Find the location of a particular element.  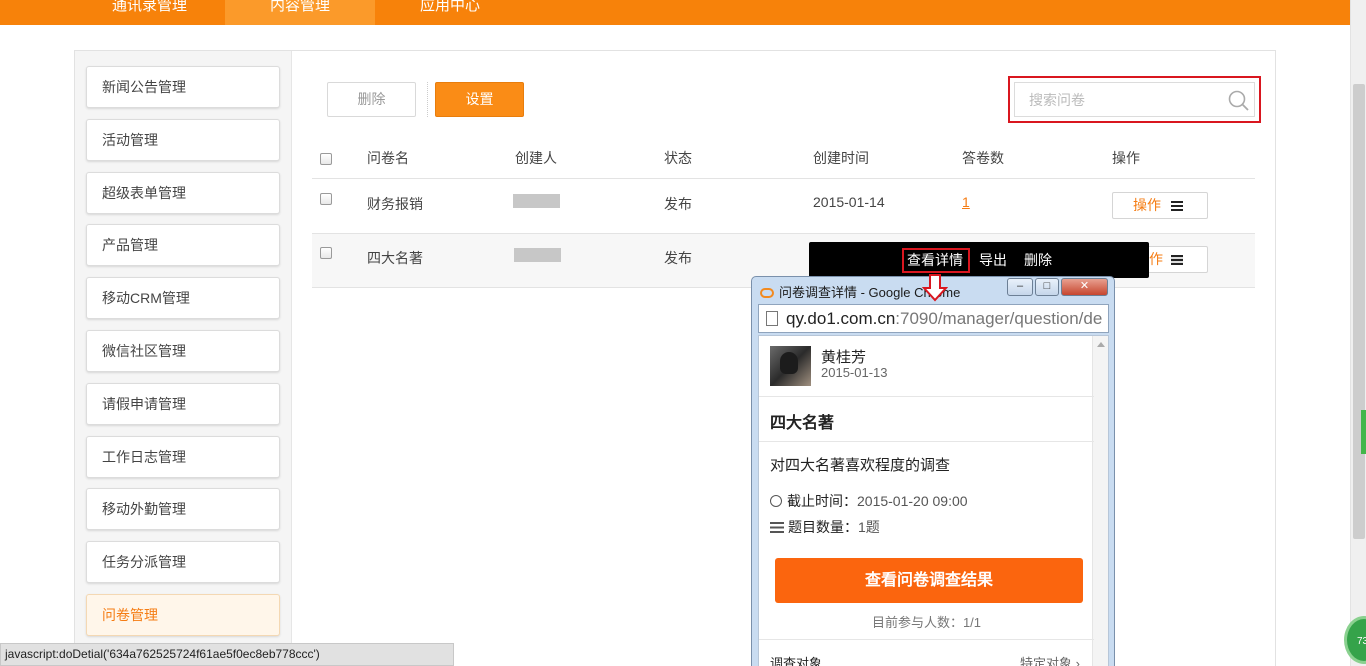

row-action-label: 作 is located at coordinates (1156, 259).